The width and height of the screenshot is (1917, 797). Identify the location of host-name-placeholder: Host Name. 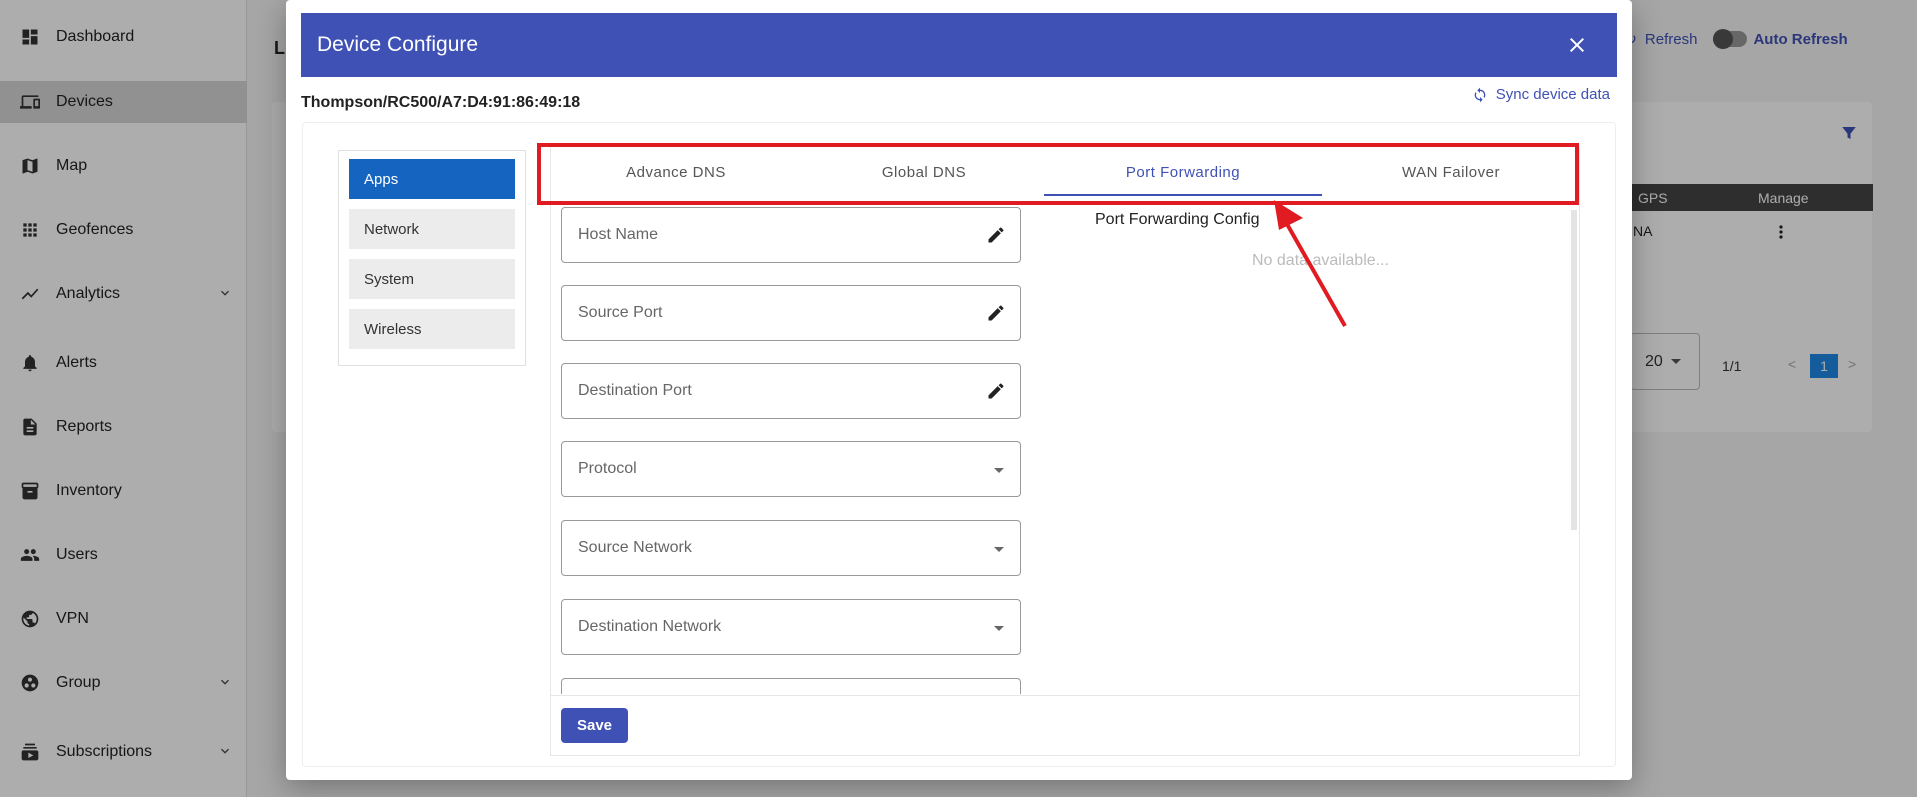
(618, 234).